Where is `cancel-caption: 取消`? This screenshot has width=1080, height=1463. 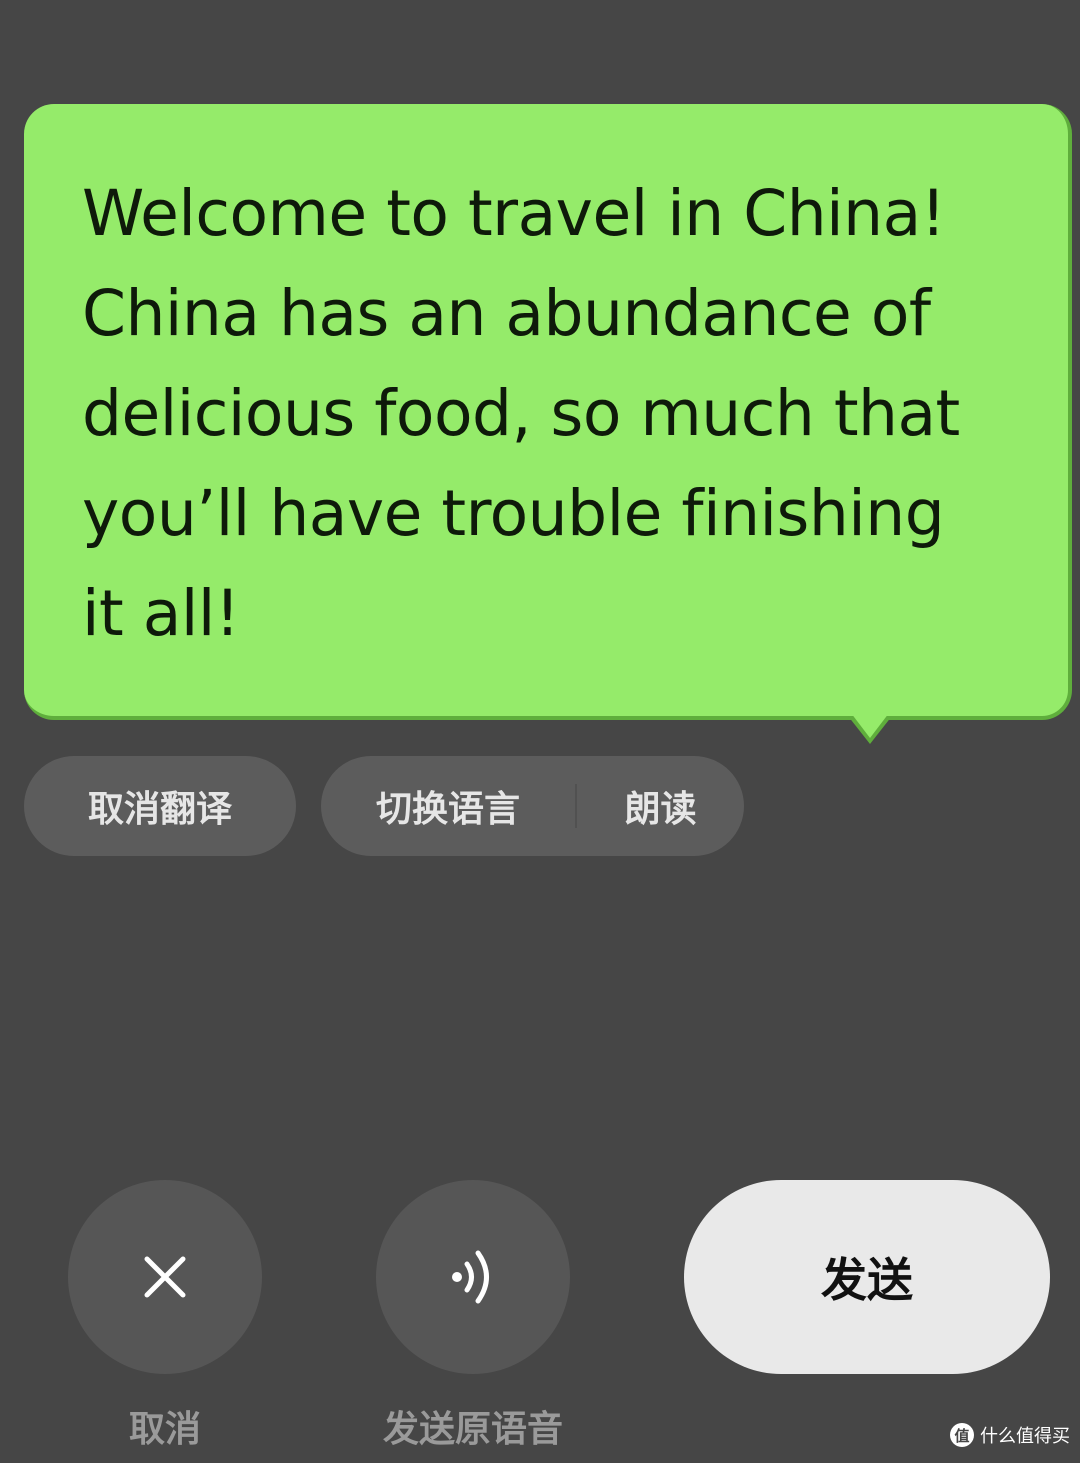 cancel-caption: 取消 is located at coordinates (164, 1429).